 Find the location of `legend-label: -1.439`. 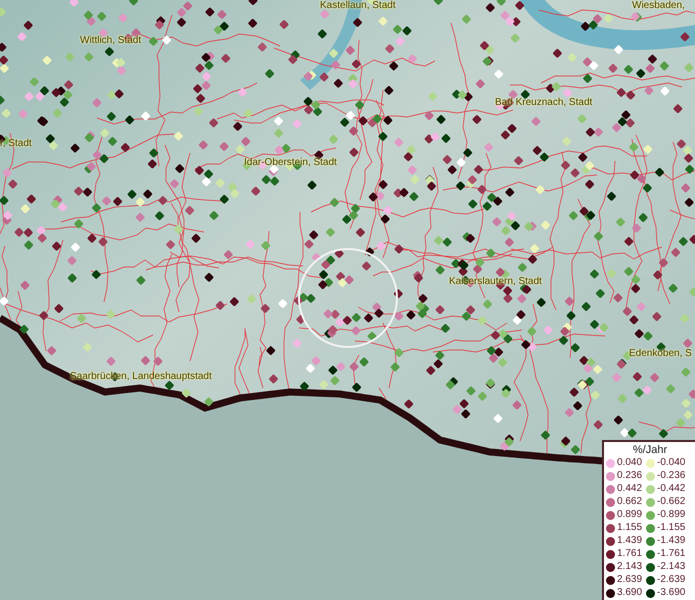

legend-label: -1.439 is located at coordinates (671, 541).